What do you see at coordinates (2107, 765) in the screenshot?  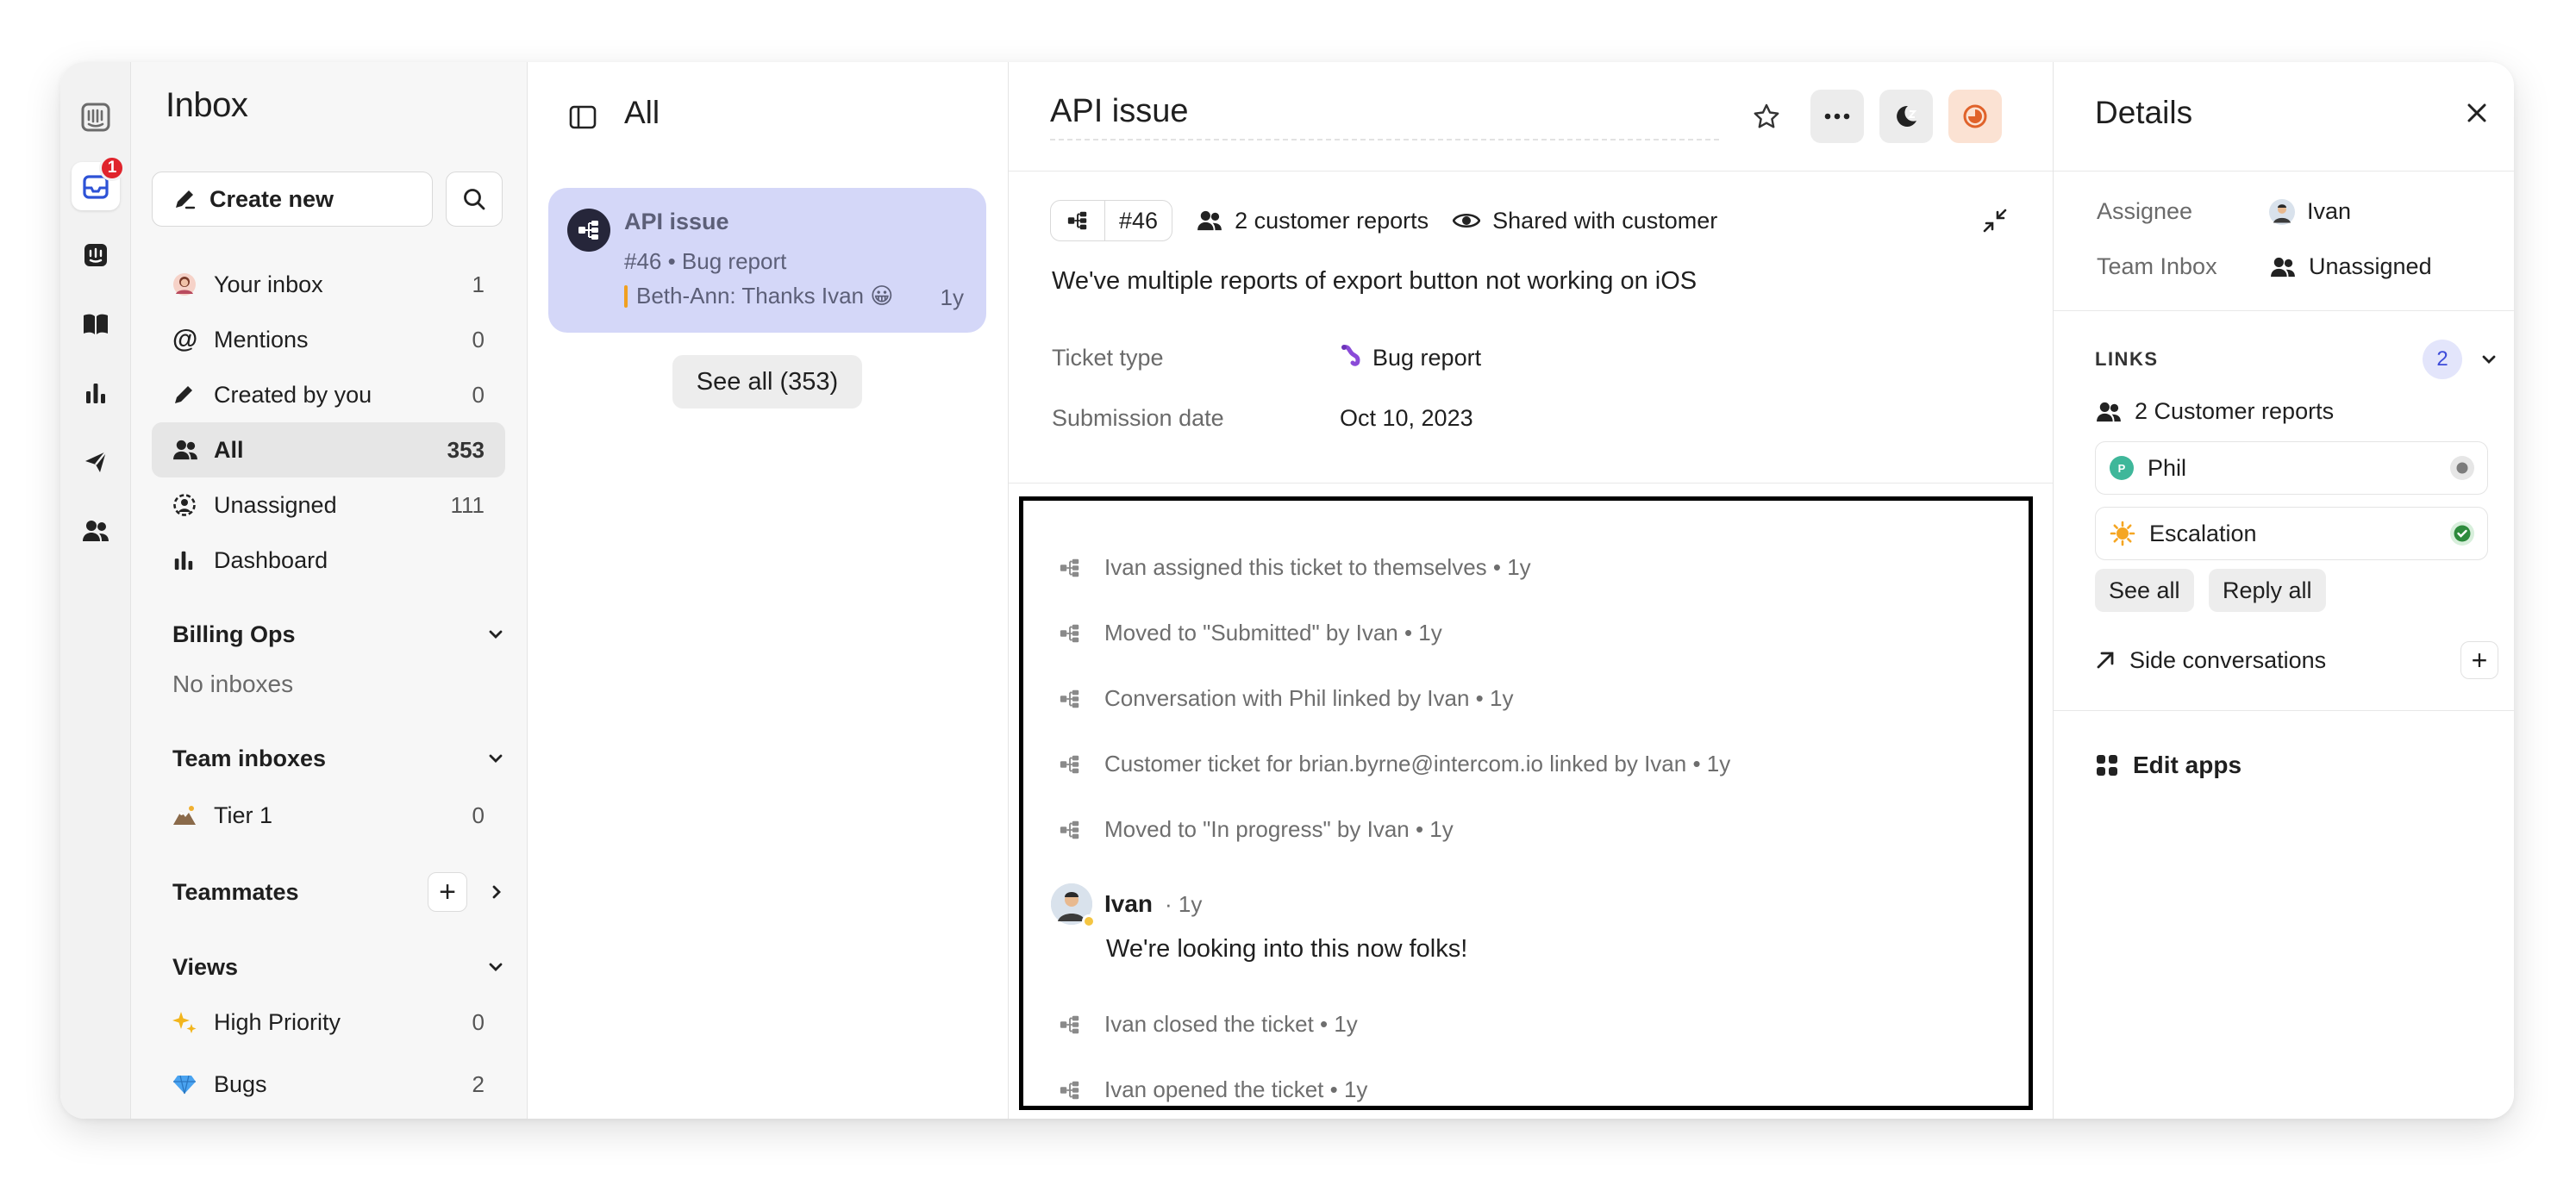 I see `apps-grid-icon` at bounding box center [2107, 765].